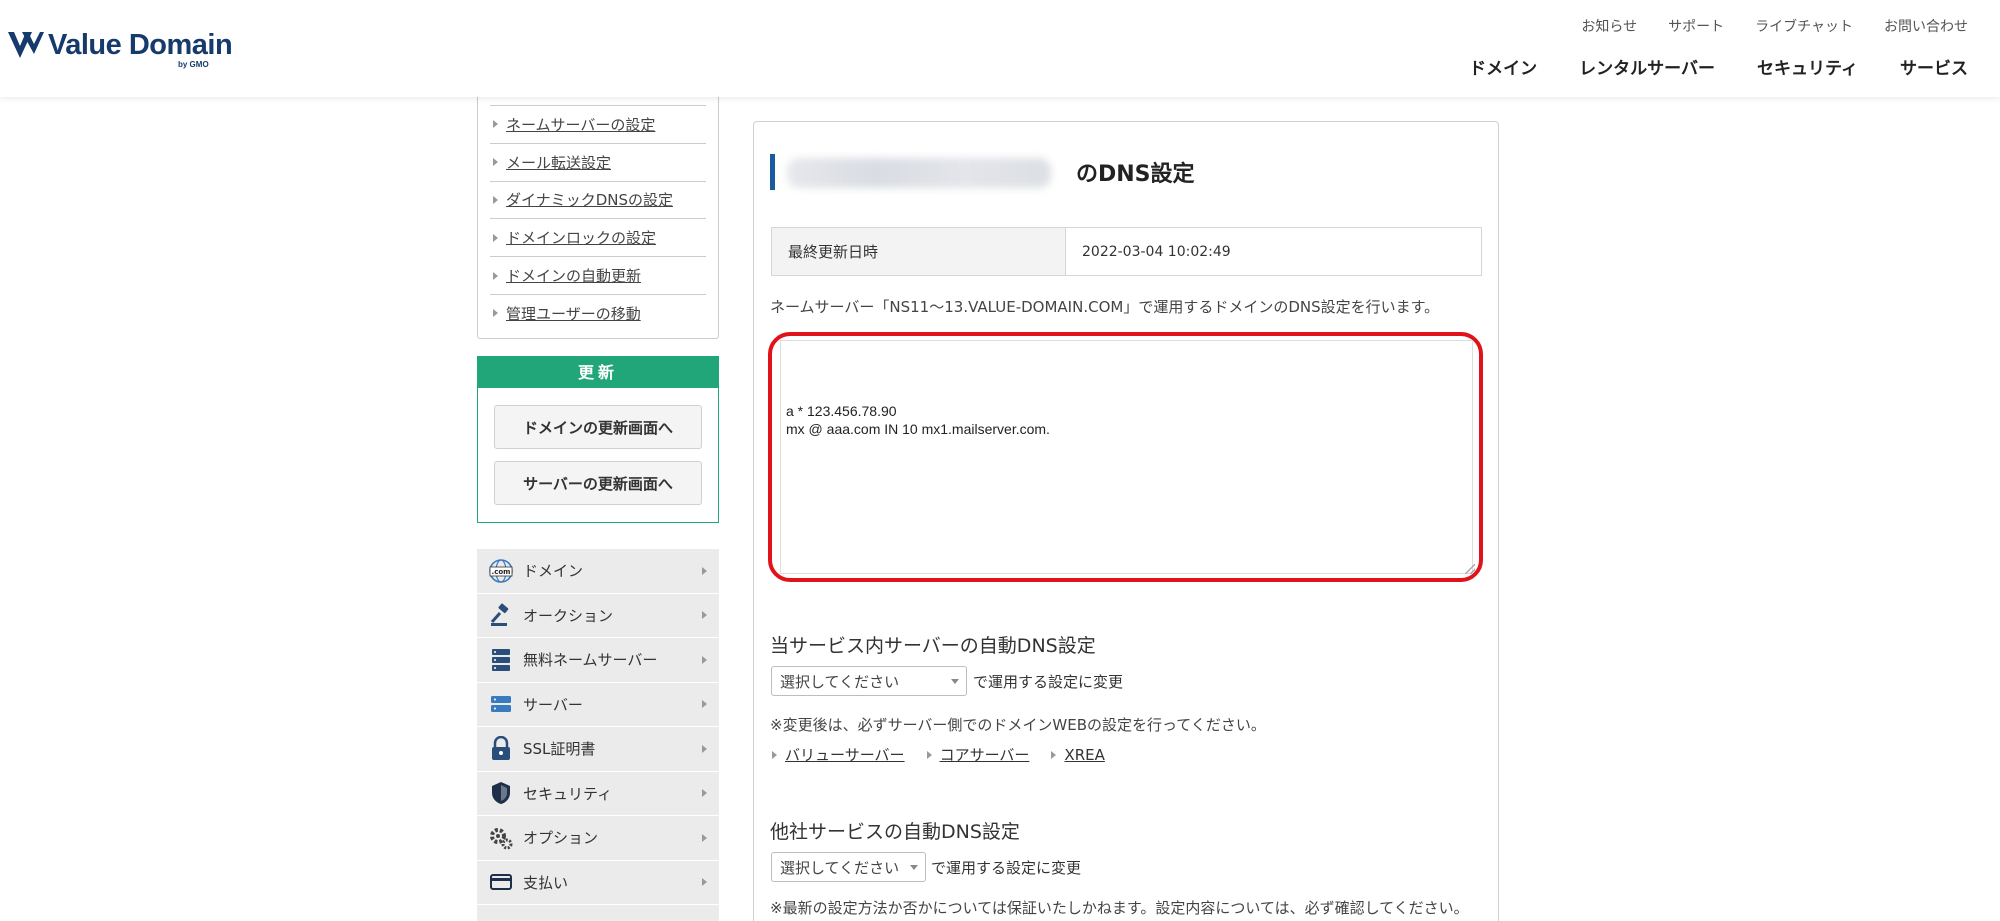  Describe the element at coordinates (840, 681) in the screenshot. I see `internal-select-value: 選択してください` at that location.